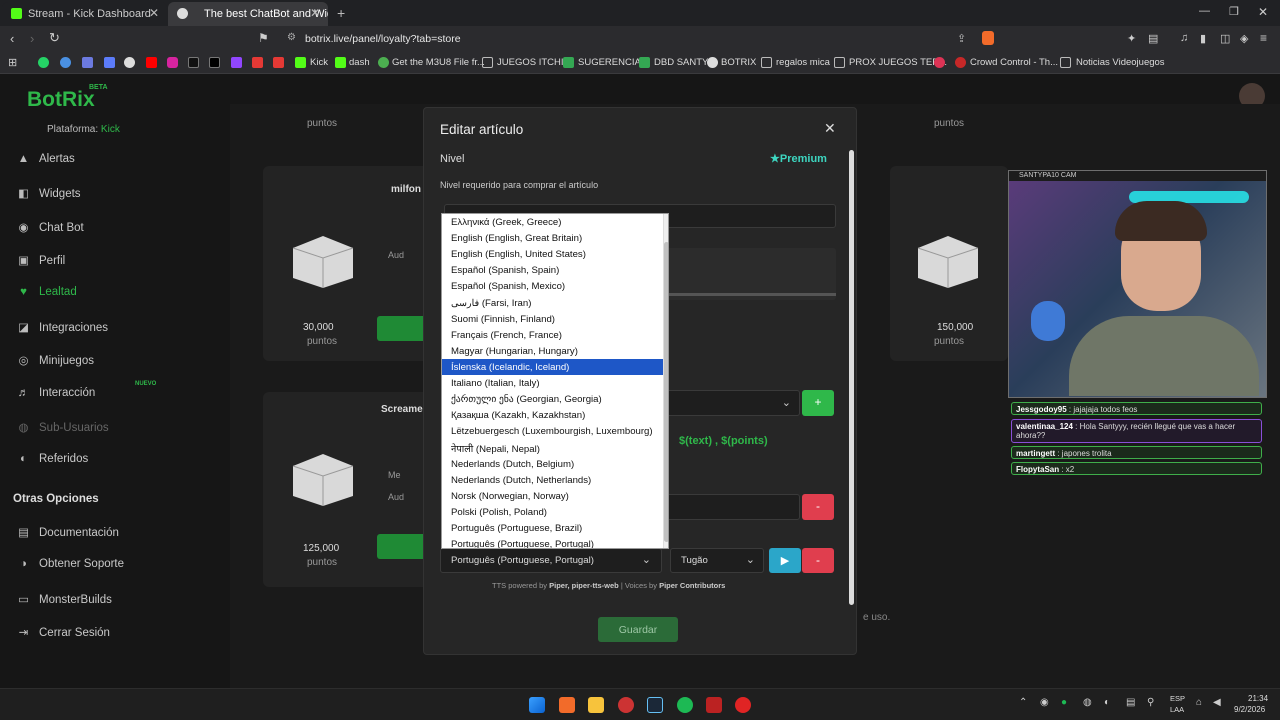 This screenshot has height=720, width=1280. What do you see at coordinates (552, 464) in the screenshot?
I see `language-option: Nederlands (Dutch, Belgium)` at bounding box center [552, 464].